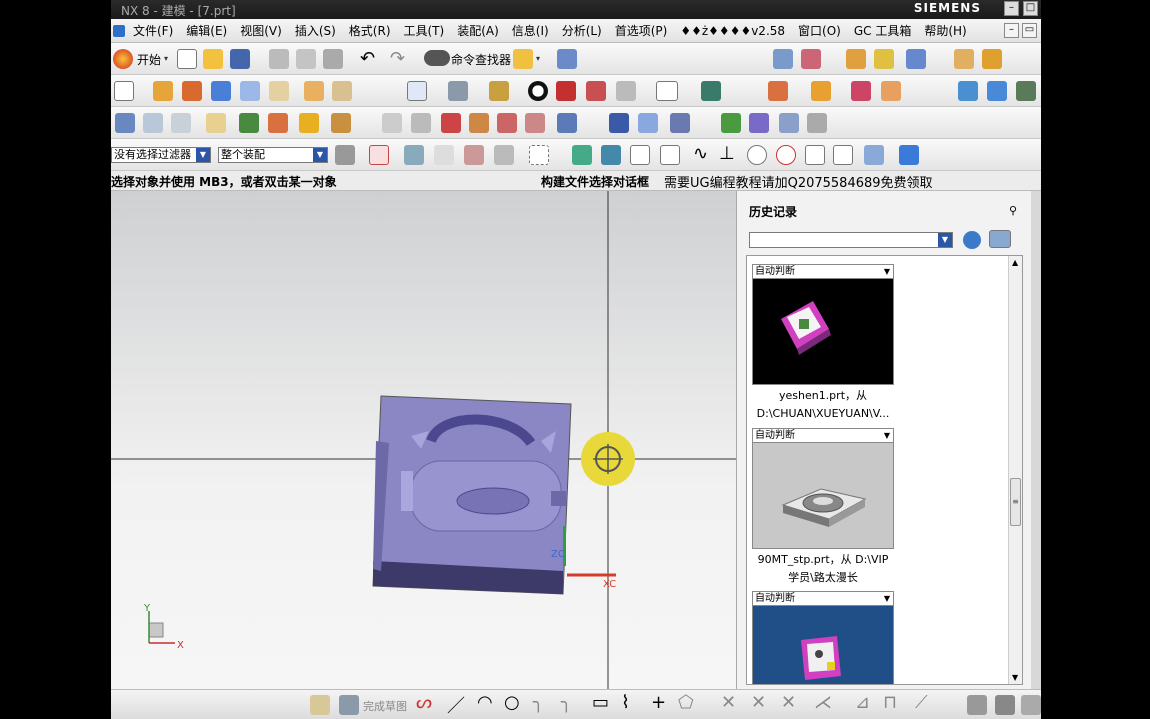 This screenshot has height=719, width=1150. I want to click on revolve-icon, so click(192, 91).